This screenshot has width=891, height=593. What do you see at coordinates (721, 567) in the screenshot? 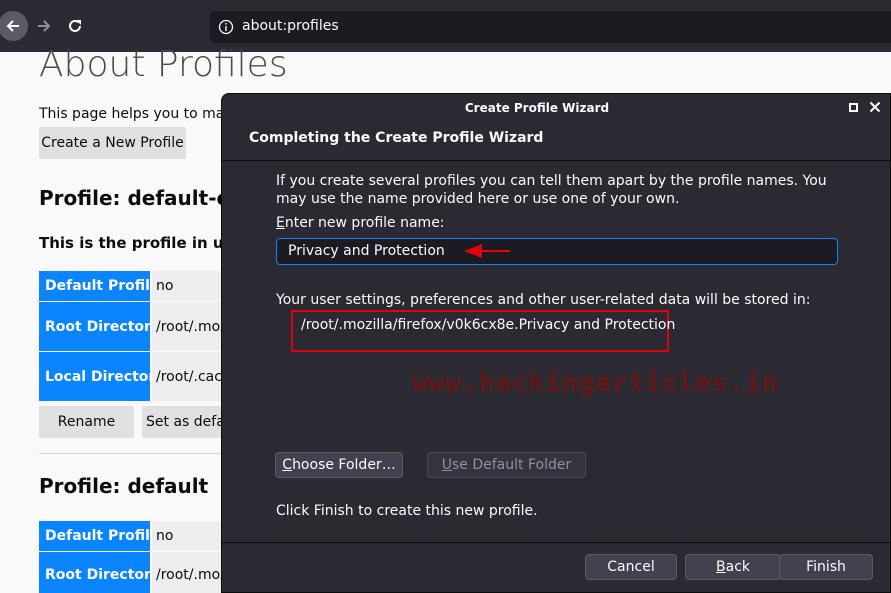
I see `mnemonic-b: B` at bounding box center [721, 567].